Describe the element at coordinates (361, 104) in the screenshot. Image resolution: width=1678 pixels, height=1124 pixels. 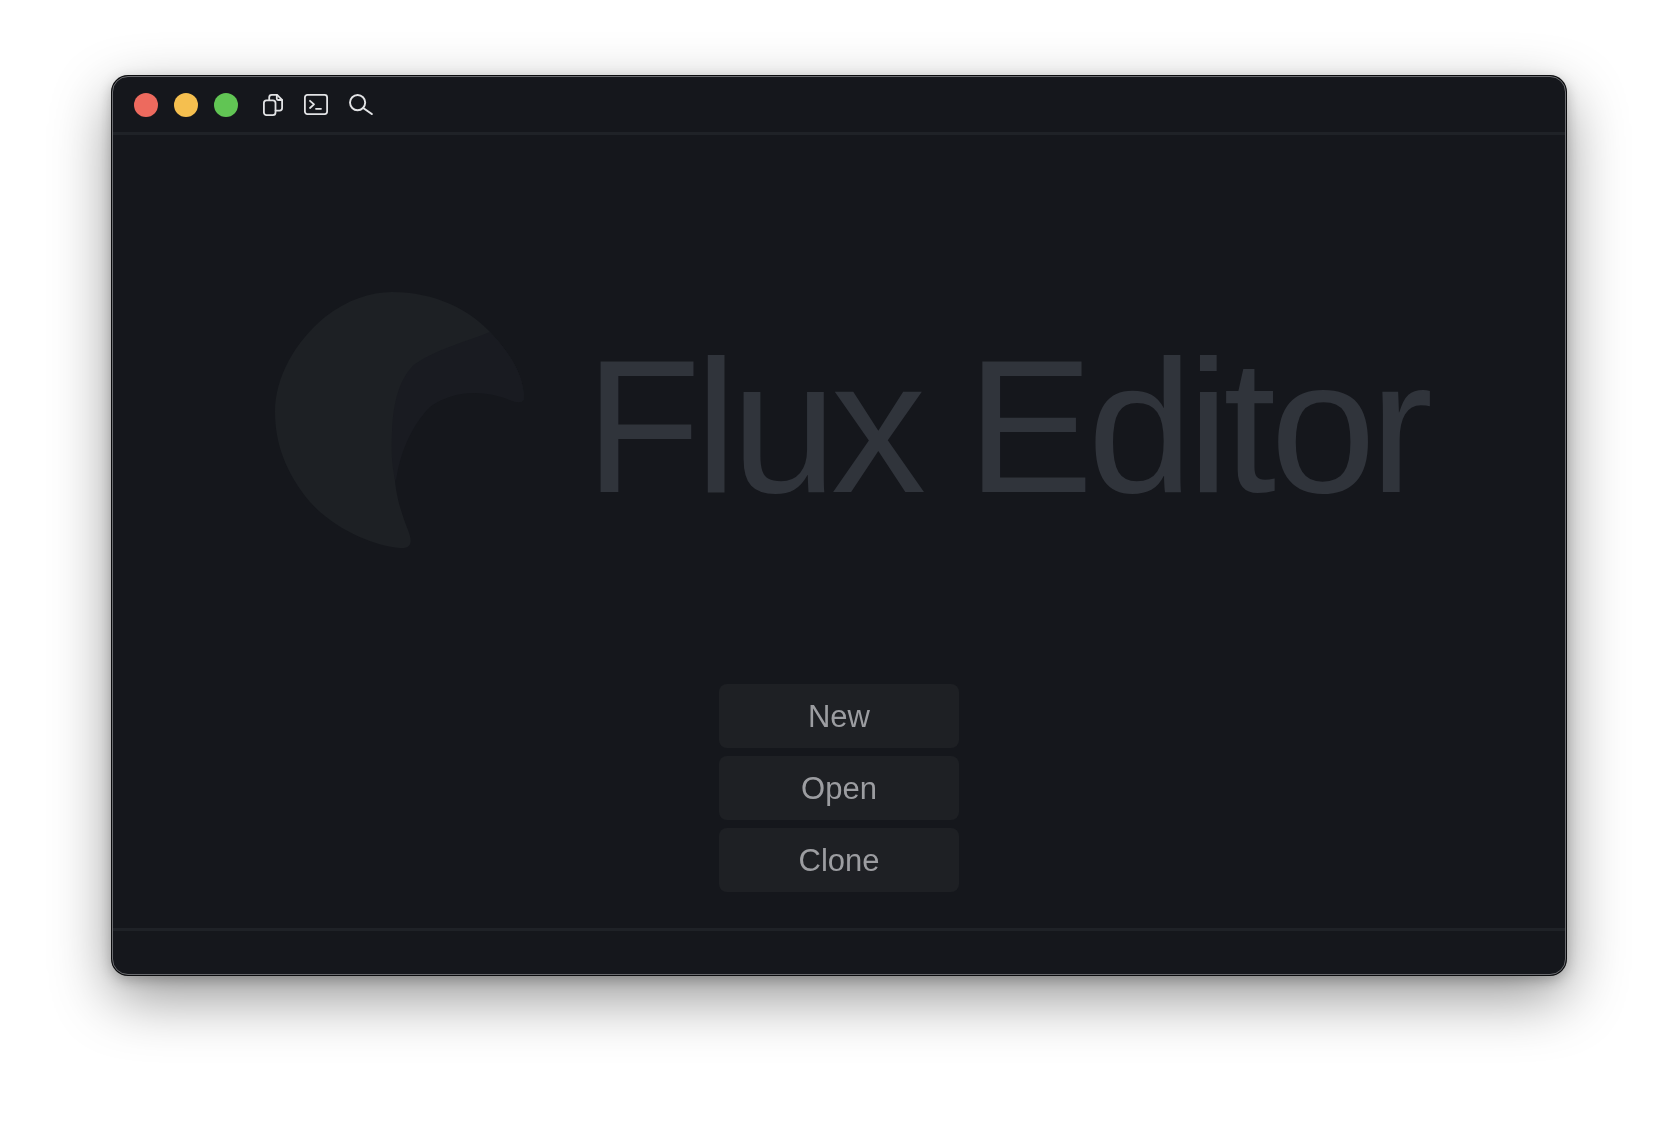
I see `search-icon` at that location.